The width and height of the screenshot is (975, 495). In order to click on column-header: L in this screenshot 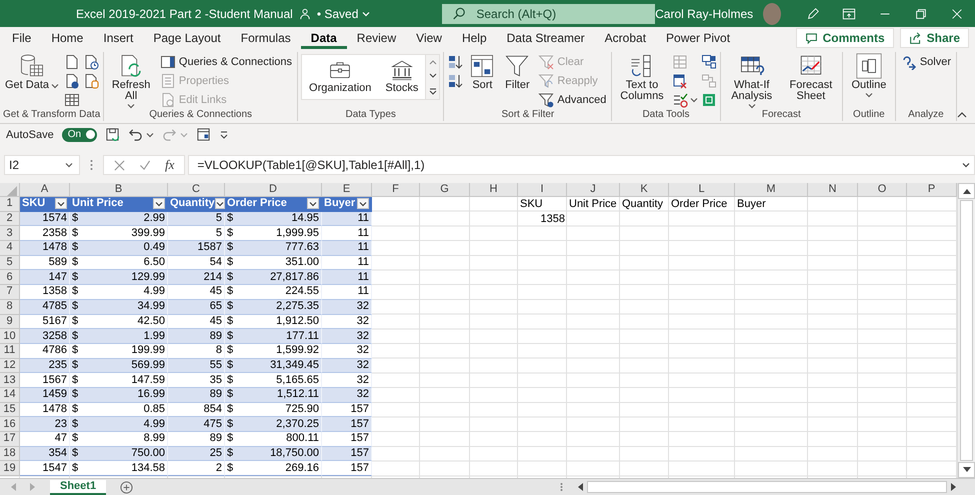, I will do `click(702, 190)`.